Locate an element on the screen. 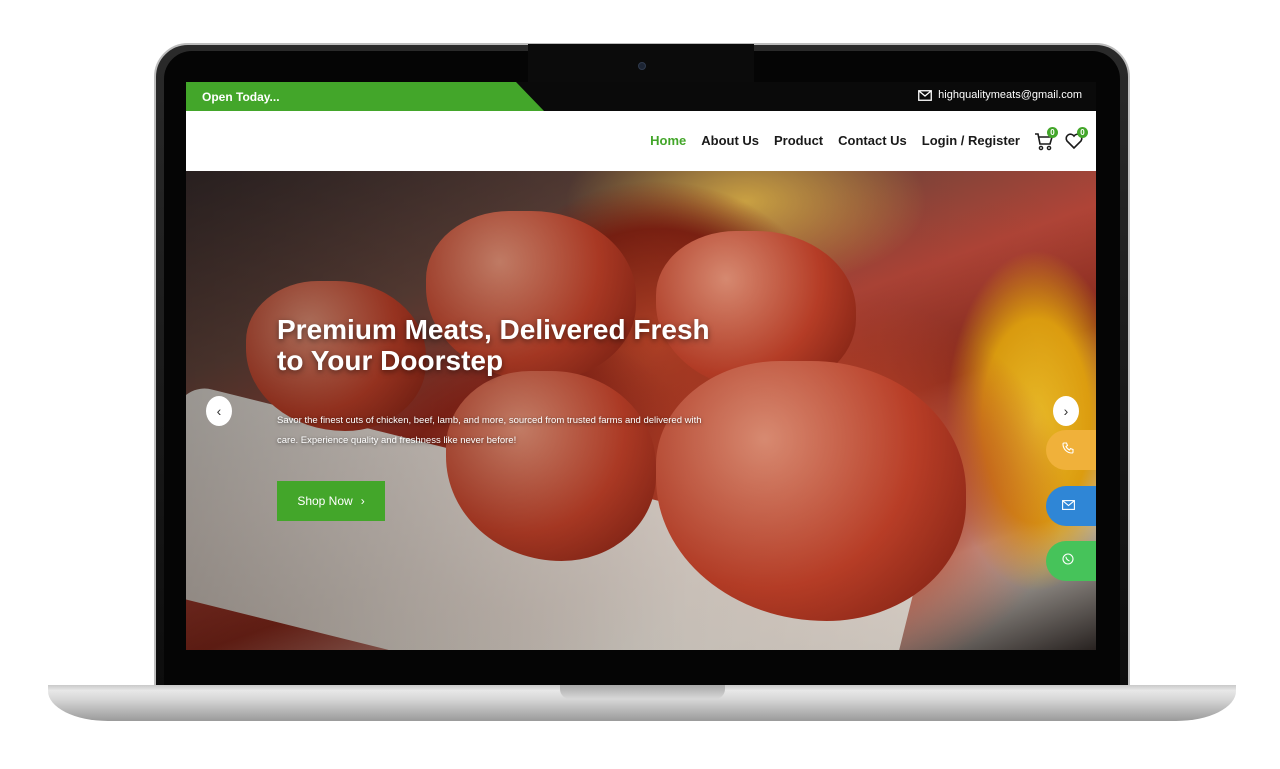 Image resolution: width=1280 pixels, height=769 pixels. floating-whatsapp-button is located at coordinates (1071, 561).